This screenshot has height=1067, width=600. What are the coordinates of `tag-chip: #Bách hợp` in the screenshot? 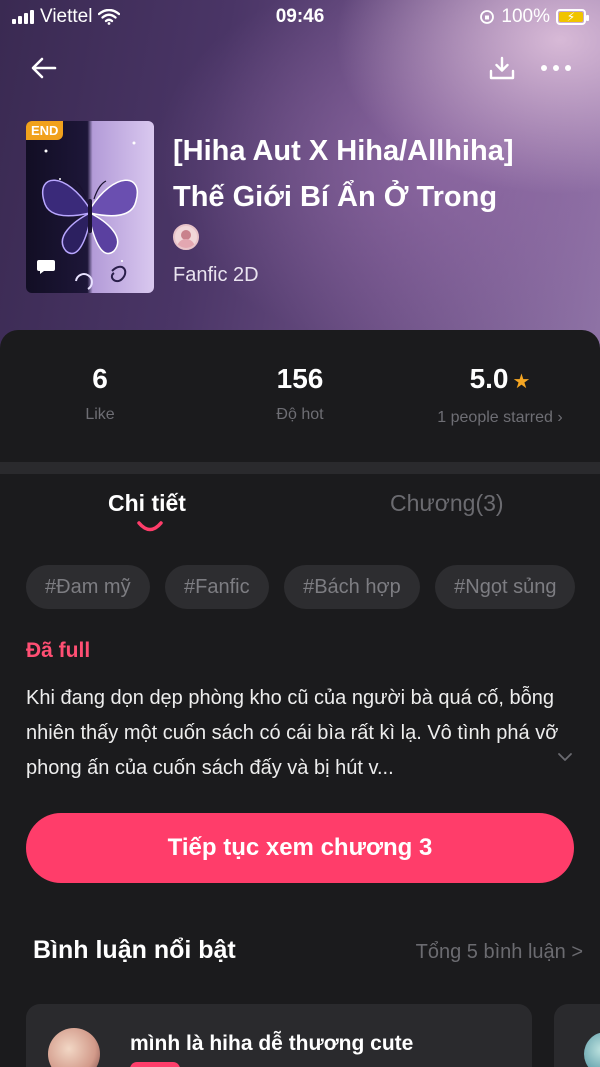 It's located at (352, 587).